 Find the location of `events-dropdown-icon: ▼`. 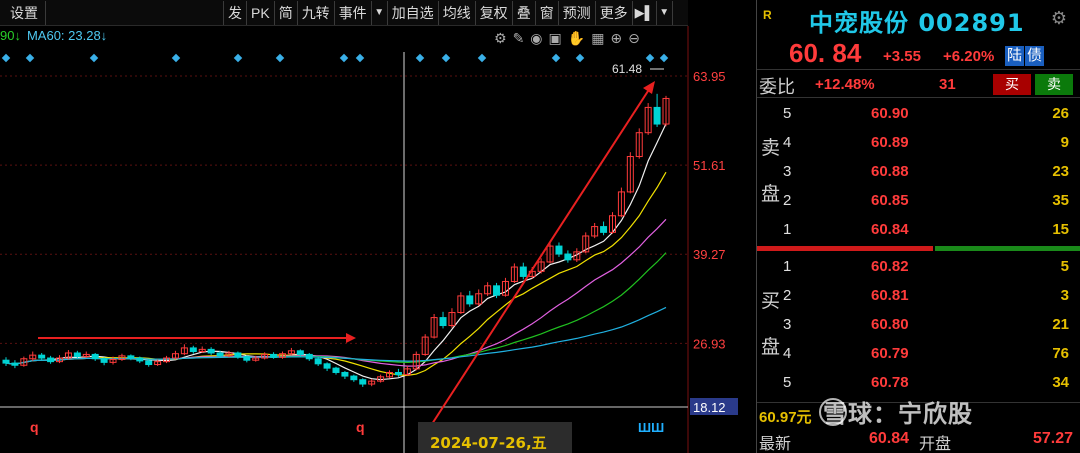

events-dropdown-icon: ▼ is located at coordinates (380, 12).